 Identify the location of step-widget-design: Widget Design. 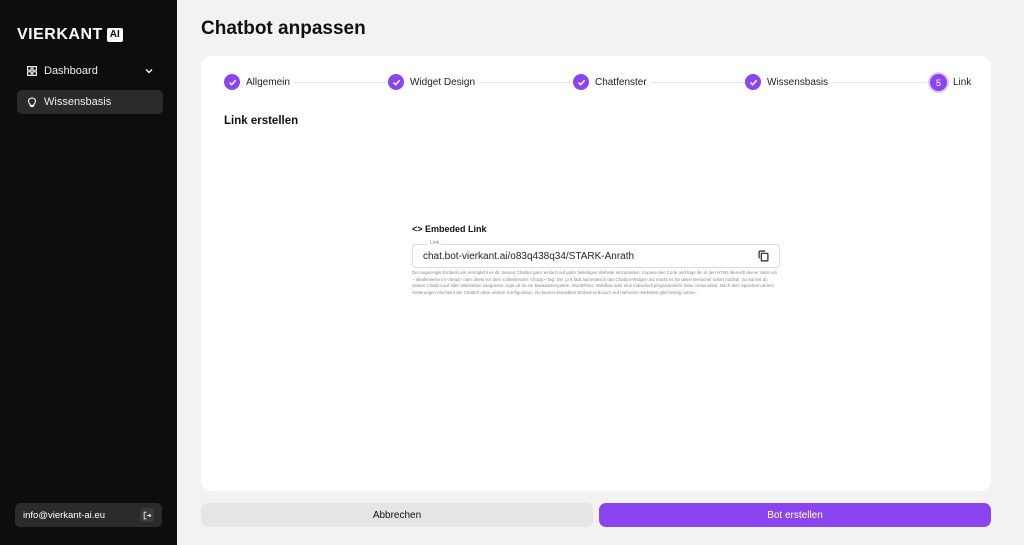
(434, 82).